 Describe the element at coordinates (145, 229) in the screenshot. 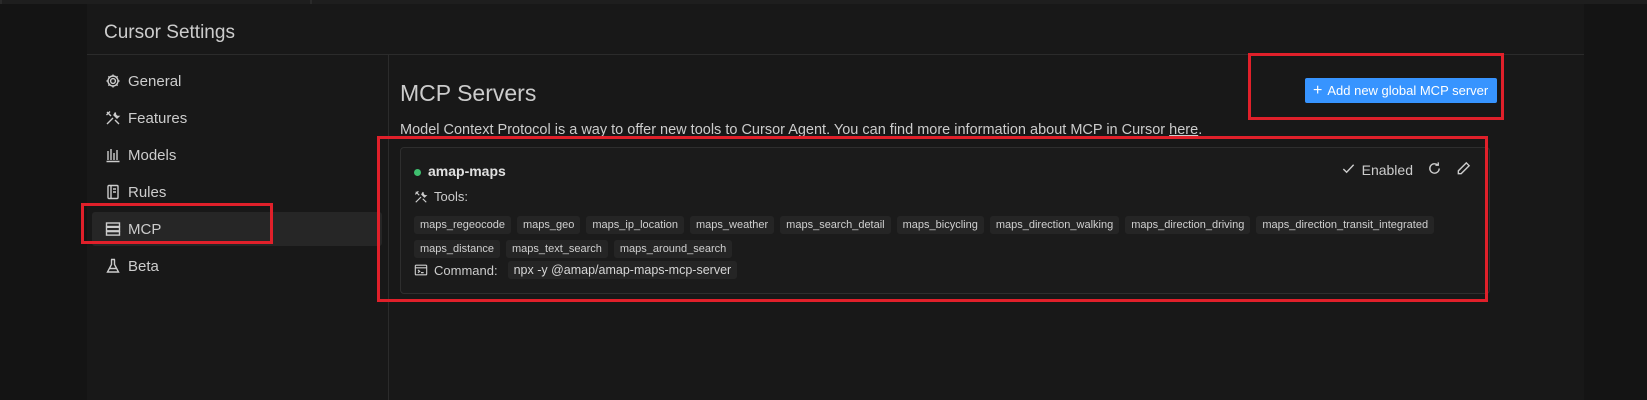

I see `sidebar-item-label: MCP` at that location.